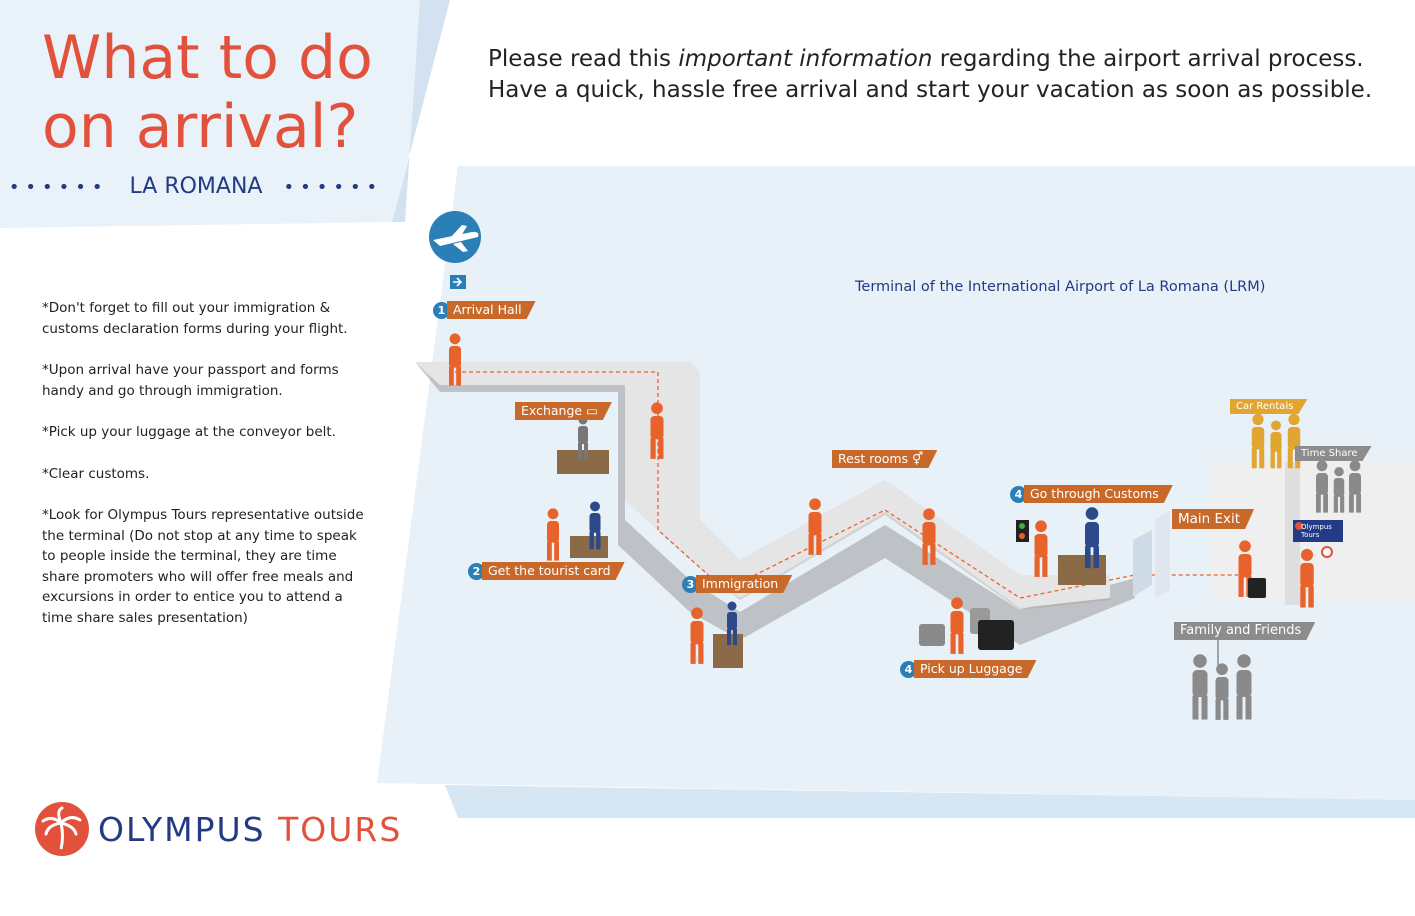 The width and height of the screenshot is (1415, 916). I want to click on restroom-icon: ⚥, so click(918, 458).